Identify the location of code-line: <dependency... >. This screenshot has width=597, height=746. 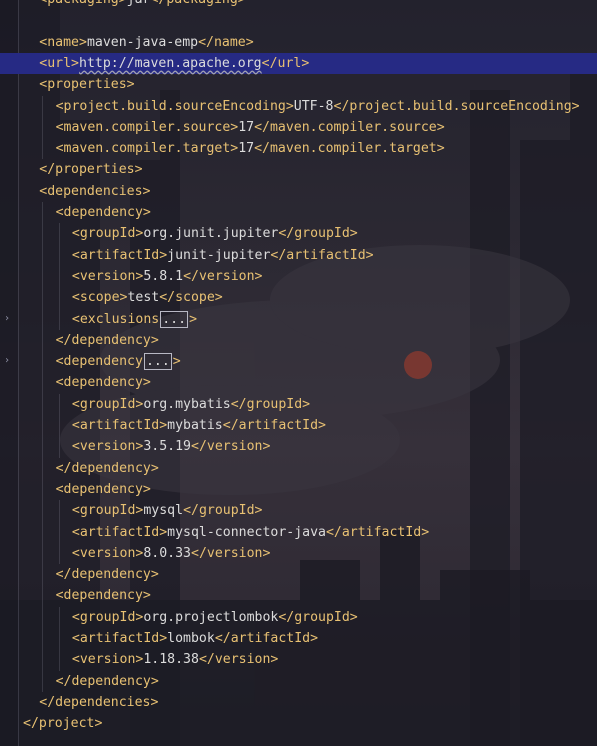
(298, 361).